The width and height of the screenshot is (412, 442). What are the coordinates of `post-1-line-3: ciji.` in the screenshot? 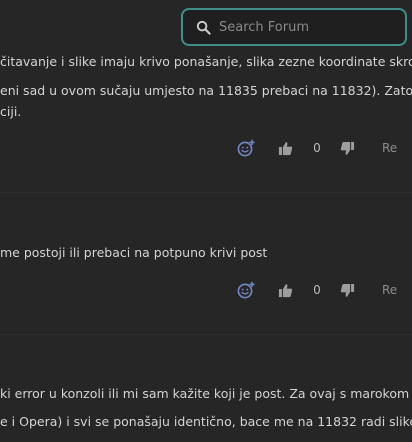 It's located at (11, 111).